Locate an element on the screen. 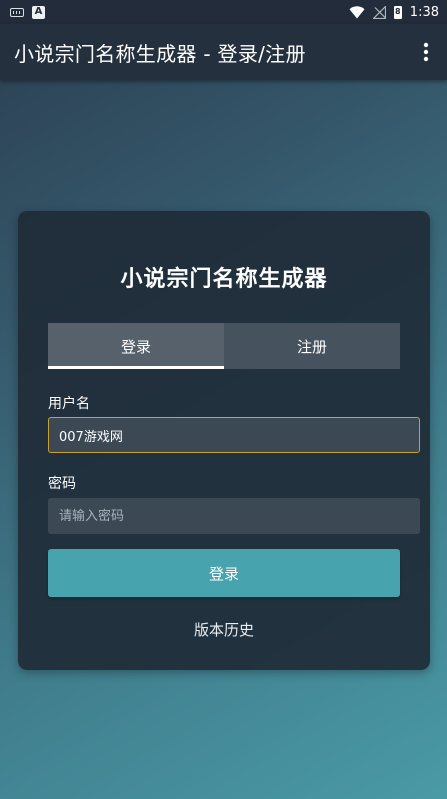  status-bar: A 8 1:38 is located at coordinates (223, 12).